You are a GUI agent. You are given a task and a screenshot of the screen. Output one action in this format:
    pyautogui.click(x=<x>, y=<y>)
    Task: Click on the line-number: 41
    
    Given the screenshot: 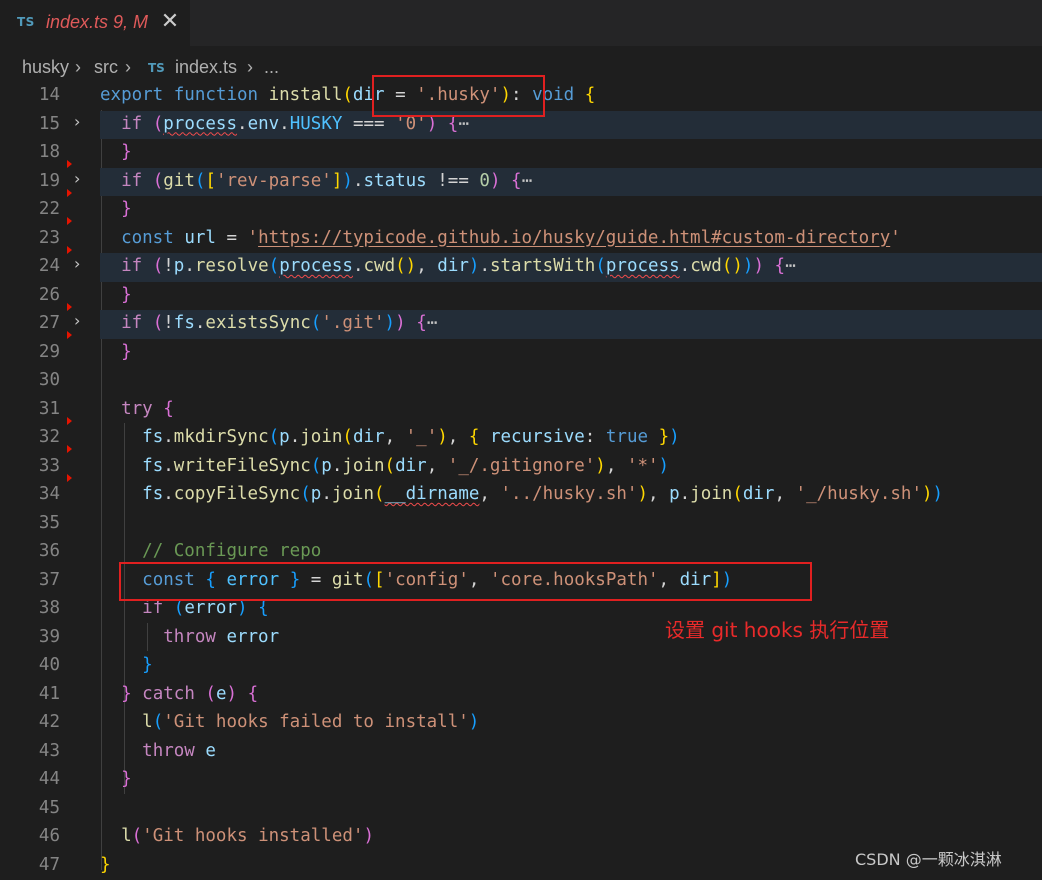 What is the action you would take?
    pyautogui.click(x=30, y=694)
    